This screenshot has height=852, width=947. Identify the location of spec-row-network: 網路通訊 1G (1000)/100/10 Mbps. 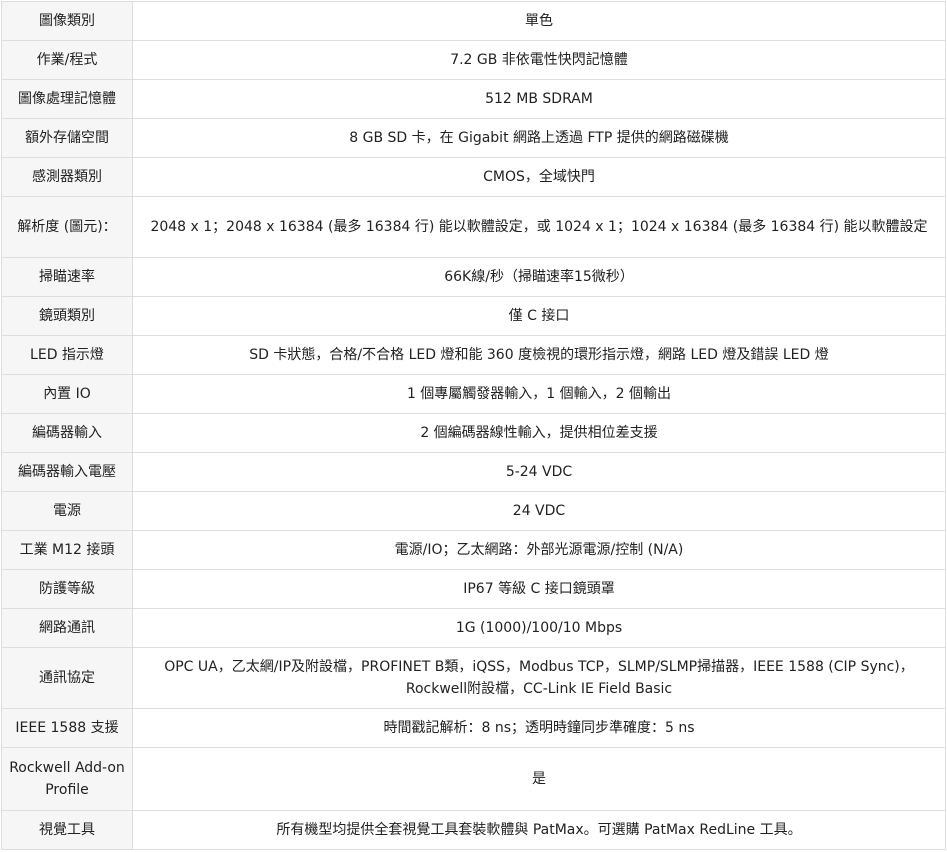
(473, 628).